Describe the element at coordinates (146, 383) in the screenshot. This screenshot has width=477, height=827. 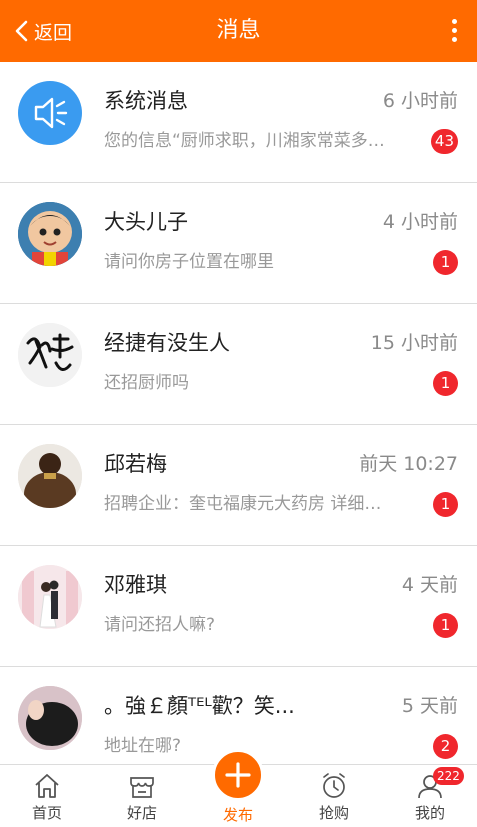
I see `message-preview: 还招厨师吗` at that location.